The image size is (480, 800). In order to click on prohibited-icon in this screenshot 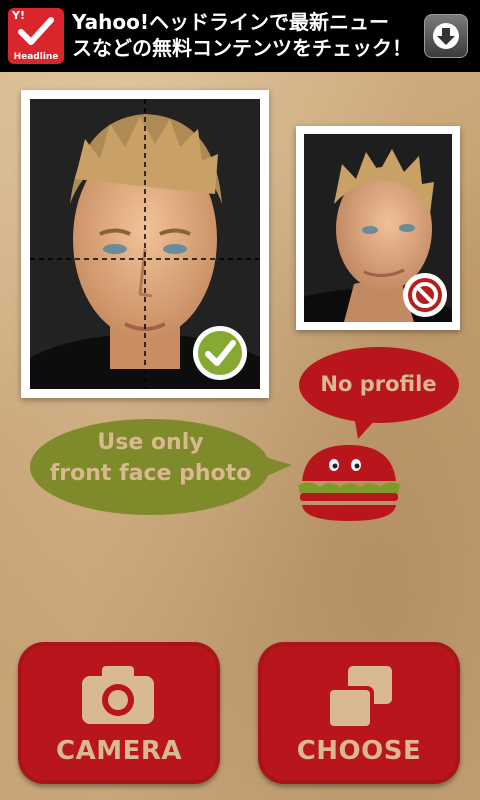, I will do `click(425, 295)`.